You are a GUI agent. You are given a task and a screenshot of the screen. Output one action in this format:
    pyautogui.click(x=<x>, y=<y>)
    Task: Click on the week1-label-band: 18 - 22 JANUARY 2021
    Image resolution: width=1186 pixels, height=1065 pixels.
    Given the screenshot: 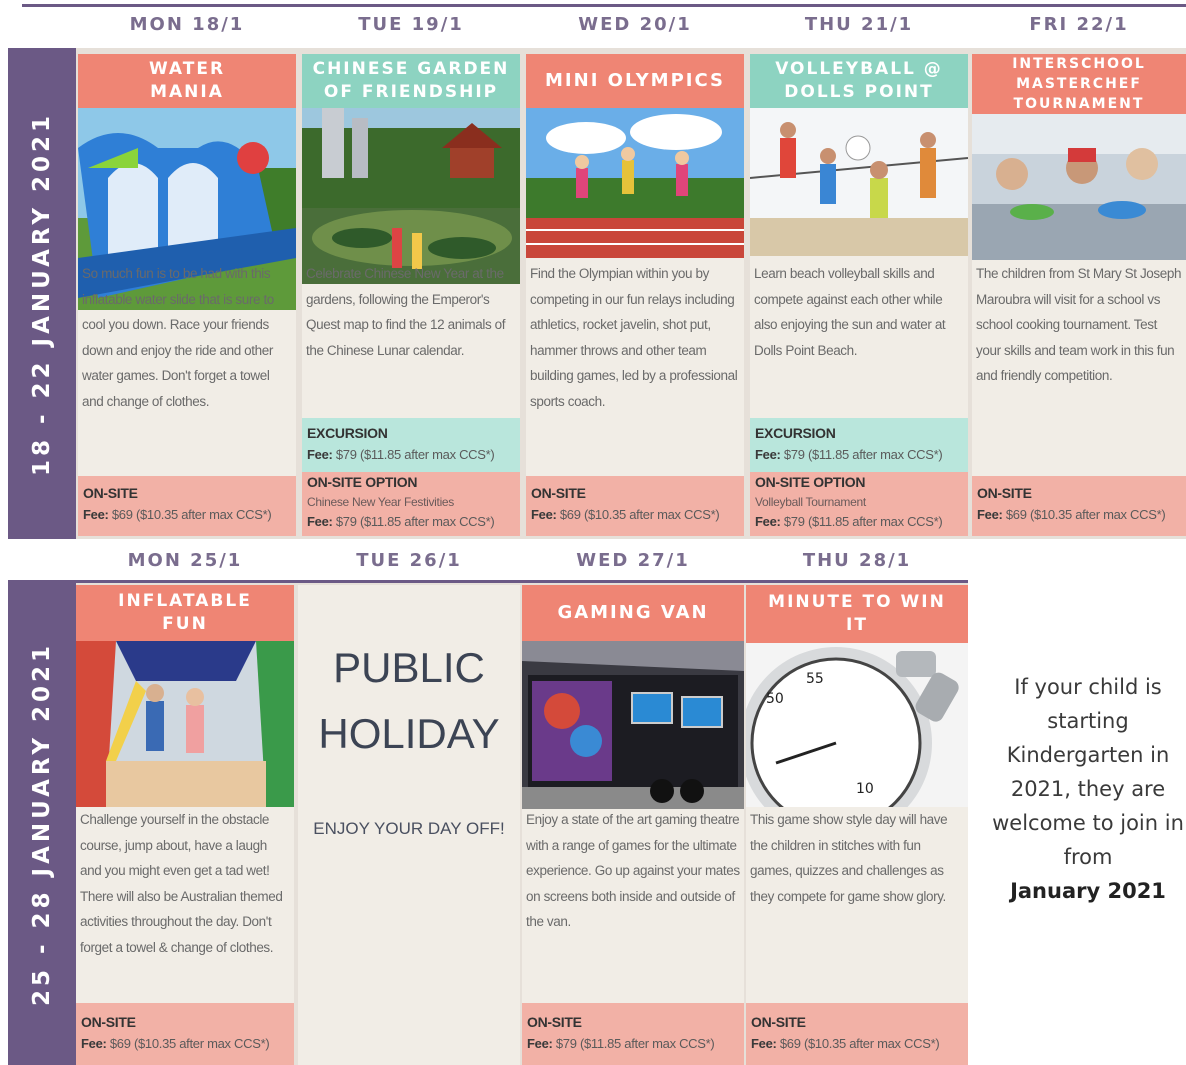 What is the action you would take?
    pyautogui.click(x=42, y=293)
    